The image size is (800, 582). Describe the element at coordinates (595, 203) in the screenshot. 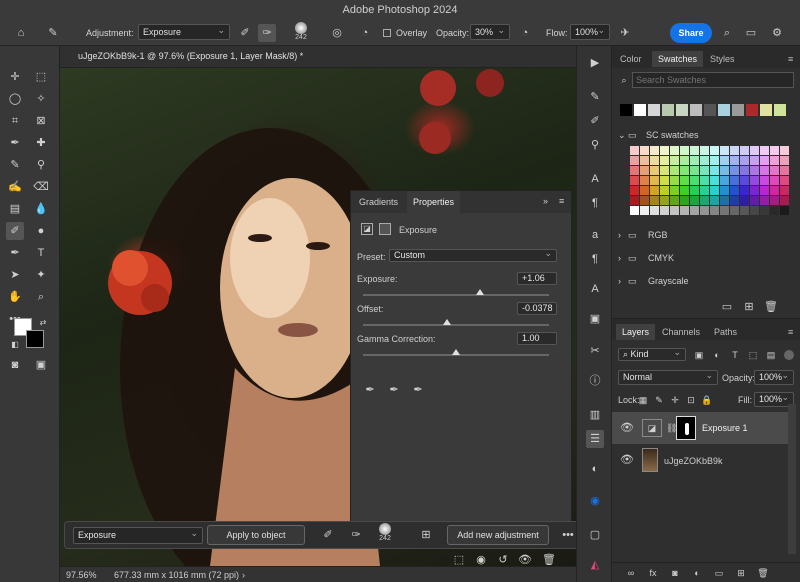

I see `paragraph-panel-icon: ¶` at that location.